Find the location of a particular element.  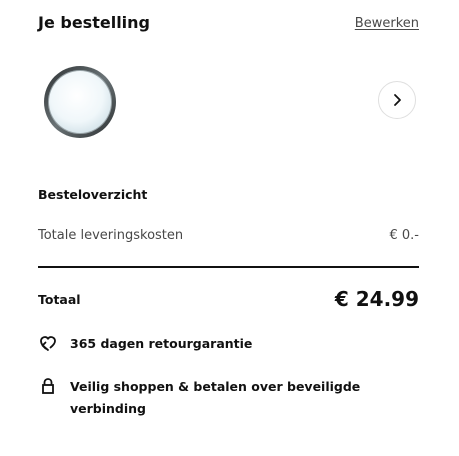

lock-icon is located at coordinates (48, 386).